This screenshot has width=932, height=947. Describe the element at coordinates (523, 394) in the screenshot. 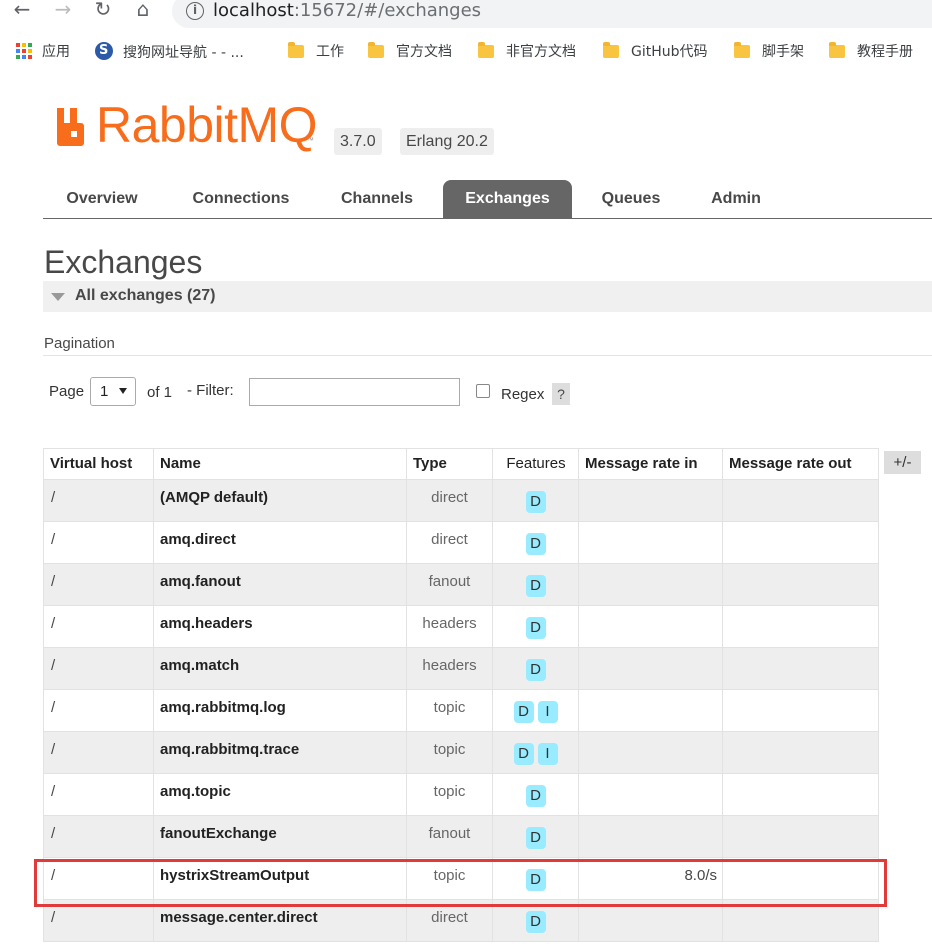

I see `regex-label: Regex` at that location.